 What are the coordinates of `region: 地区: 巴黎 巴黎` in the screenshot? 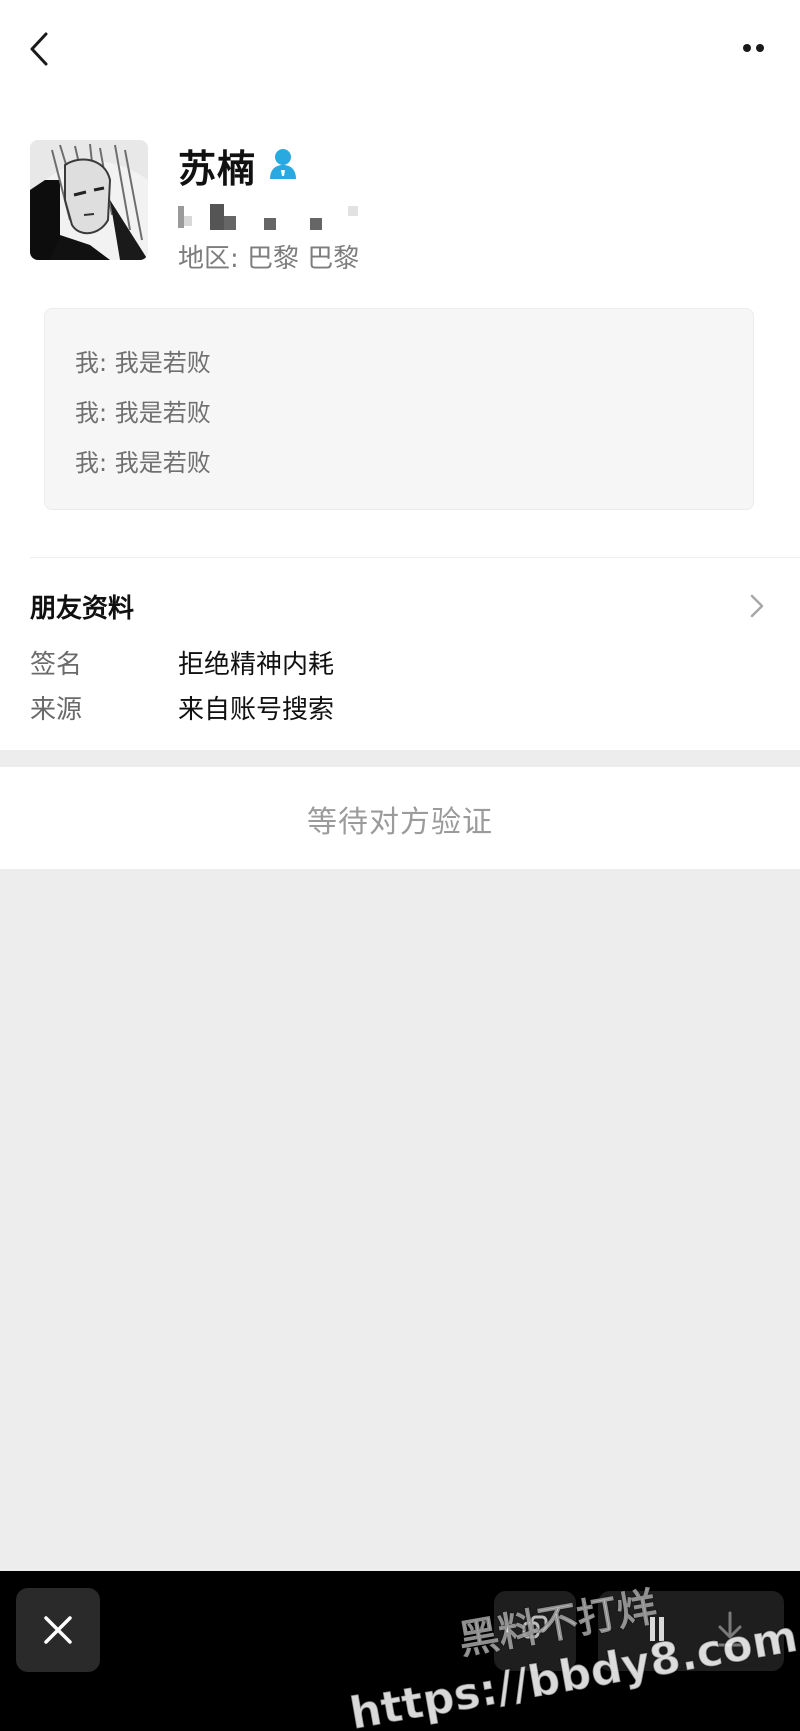 It's located at (268, 256).